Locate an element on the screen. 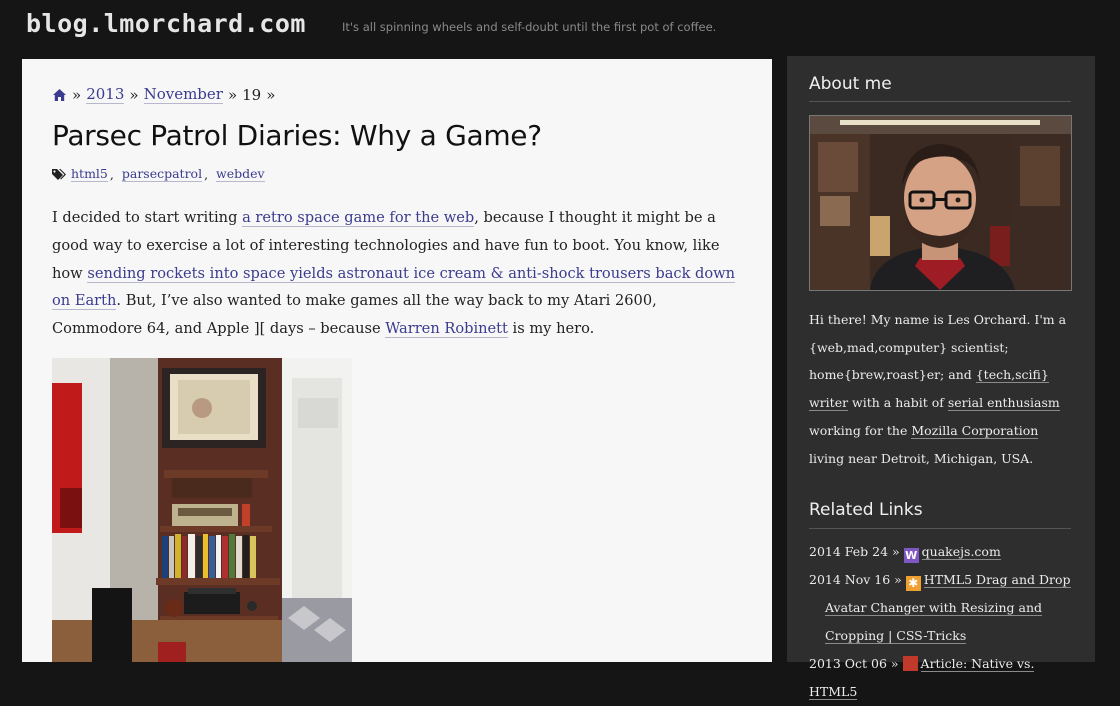 The image size is (1120, 706). post-tags: html5, parsecpatrol, webdev is located at coordinates (158, 174).